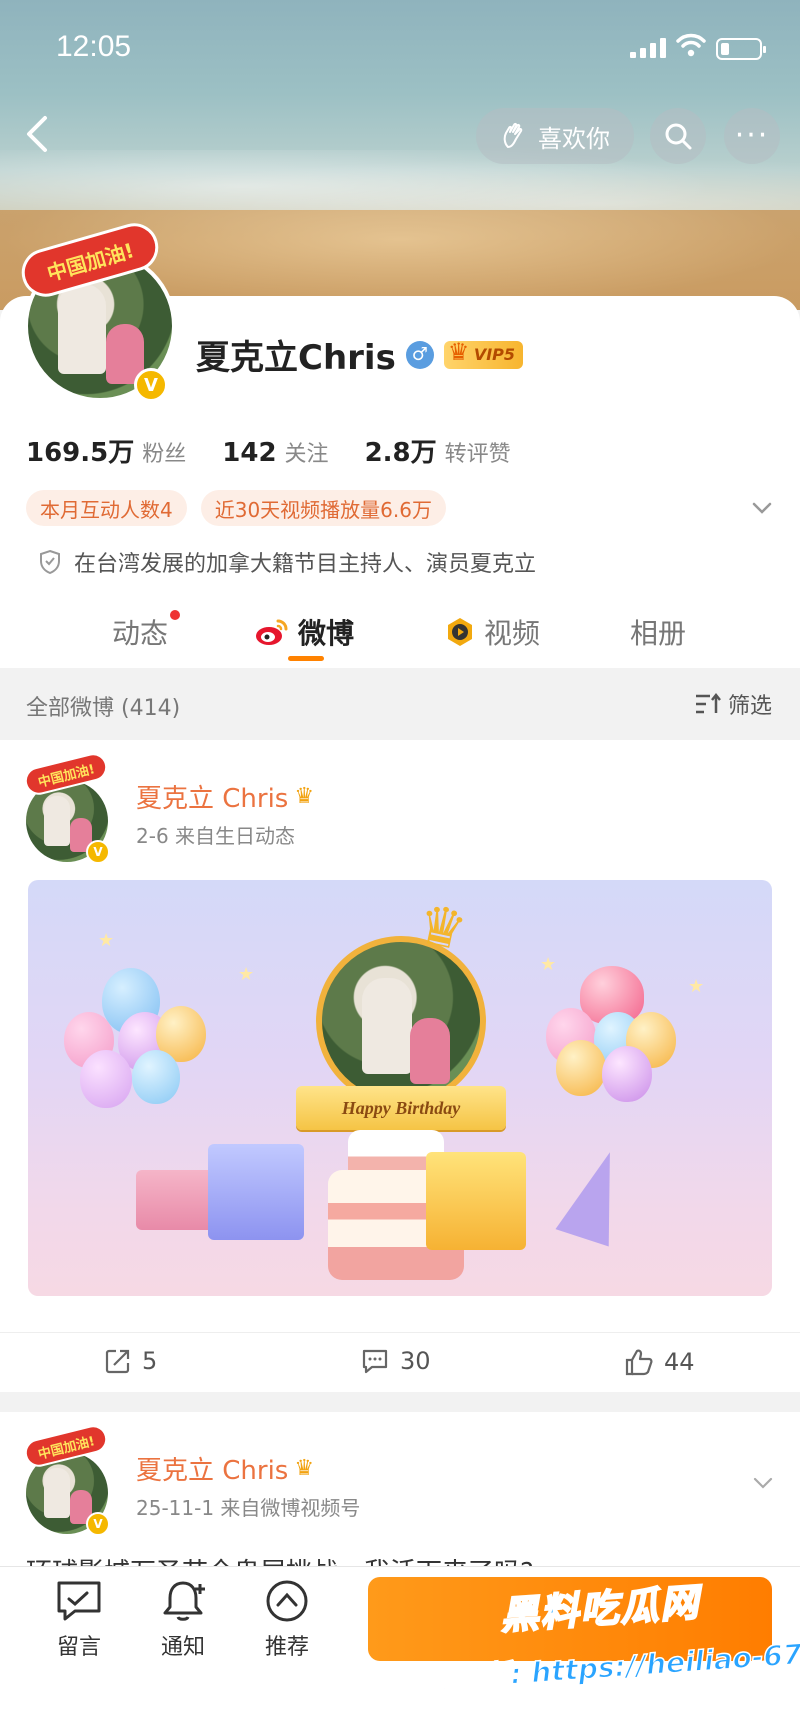 Image resolution: width=800 pixels, height=1733 pixels. I want to click on filter-label: 筛选, so click(749, 706).